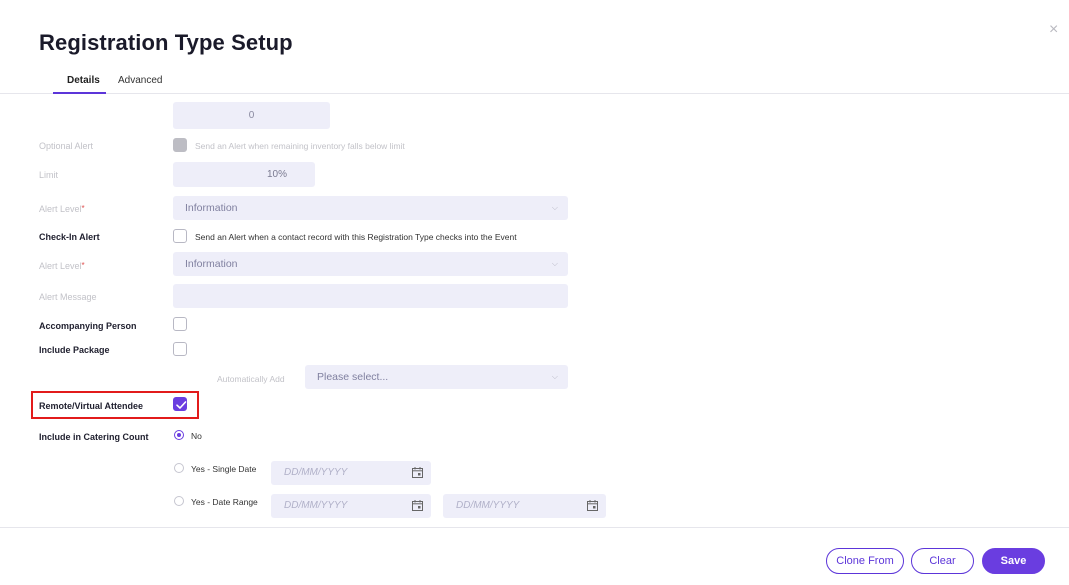  I want to click on tab-advanced: Advanced, so click(140, 80).